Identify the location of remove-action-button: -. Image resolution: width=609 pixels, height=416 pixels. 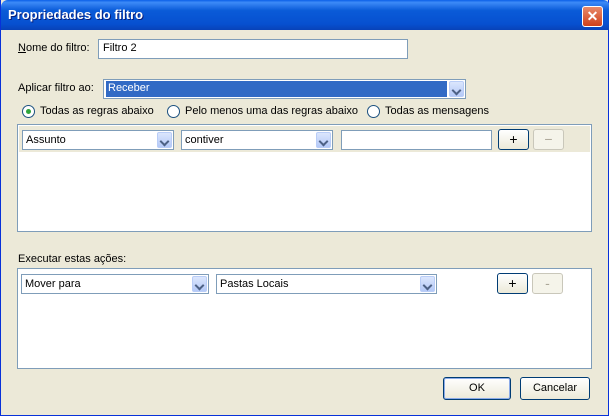
(547, 283).